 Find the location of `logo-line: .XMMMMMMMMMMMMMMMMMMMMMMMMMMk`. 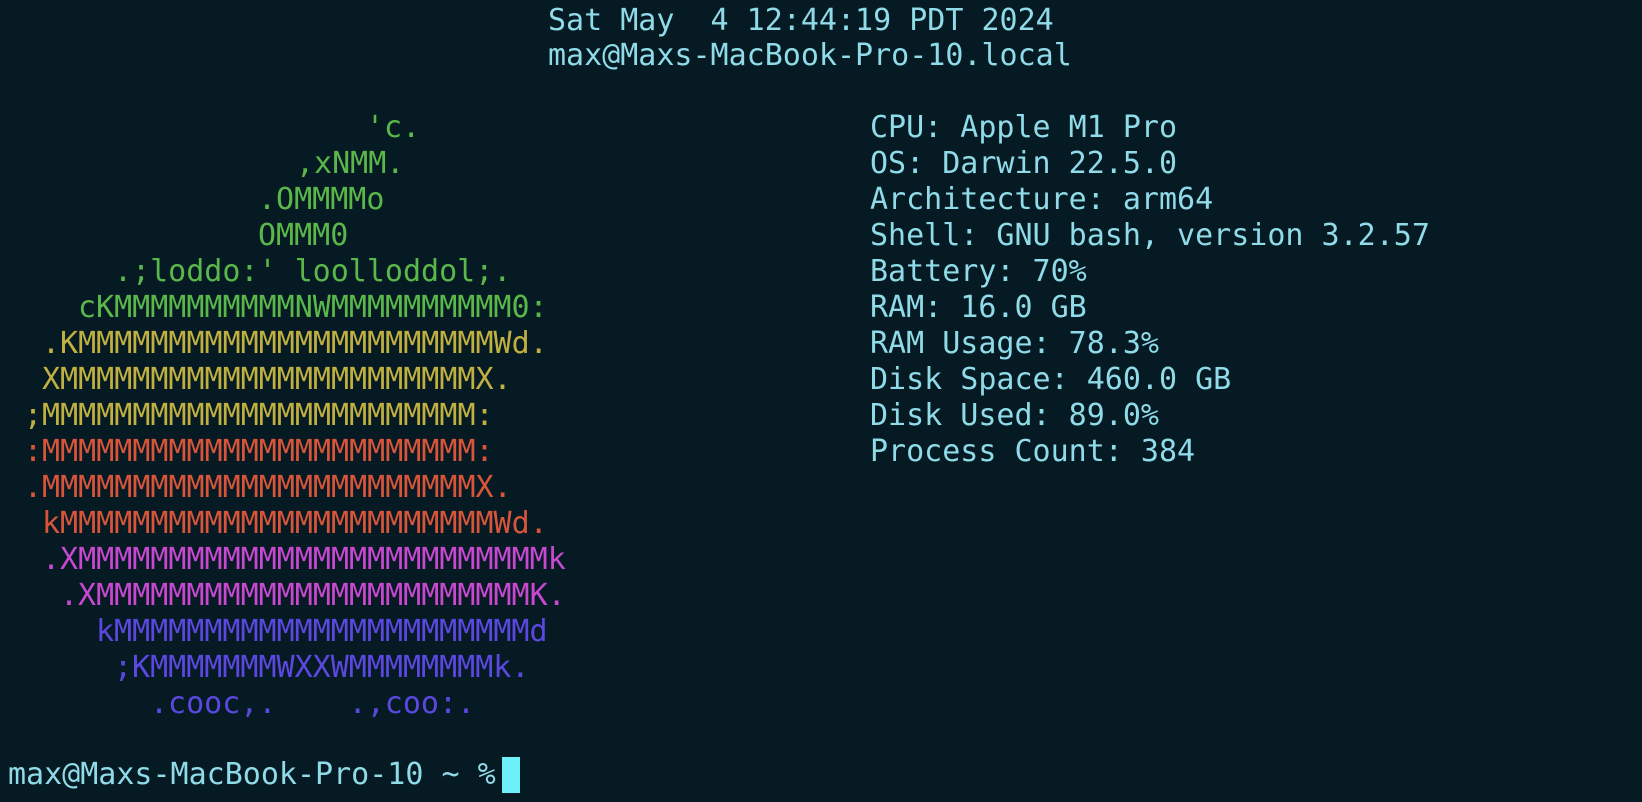

logo-line: .XMMMMMMMMMMMMMMMMMMMMMMMMMMk is located at coordinates (304, 559).